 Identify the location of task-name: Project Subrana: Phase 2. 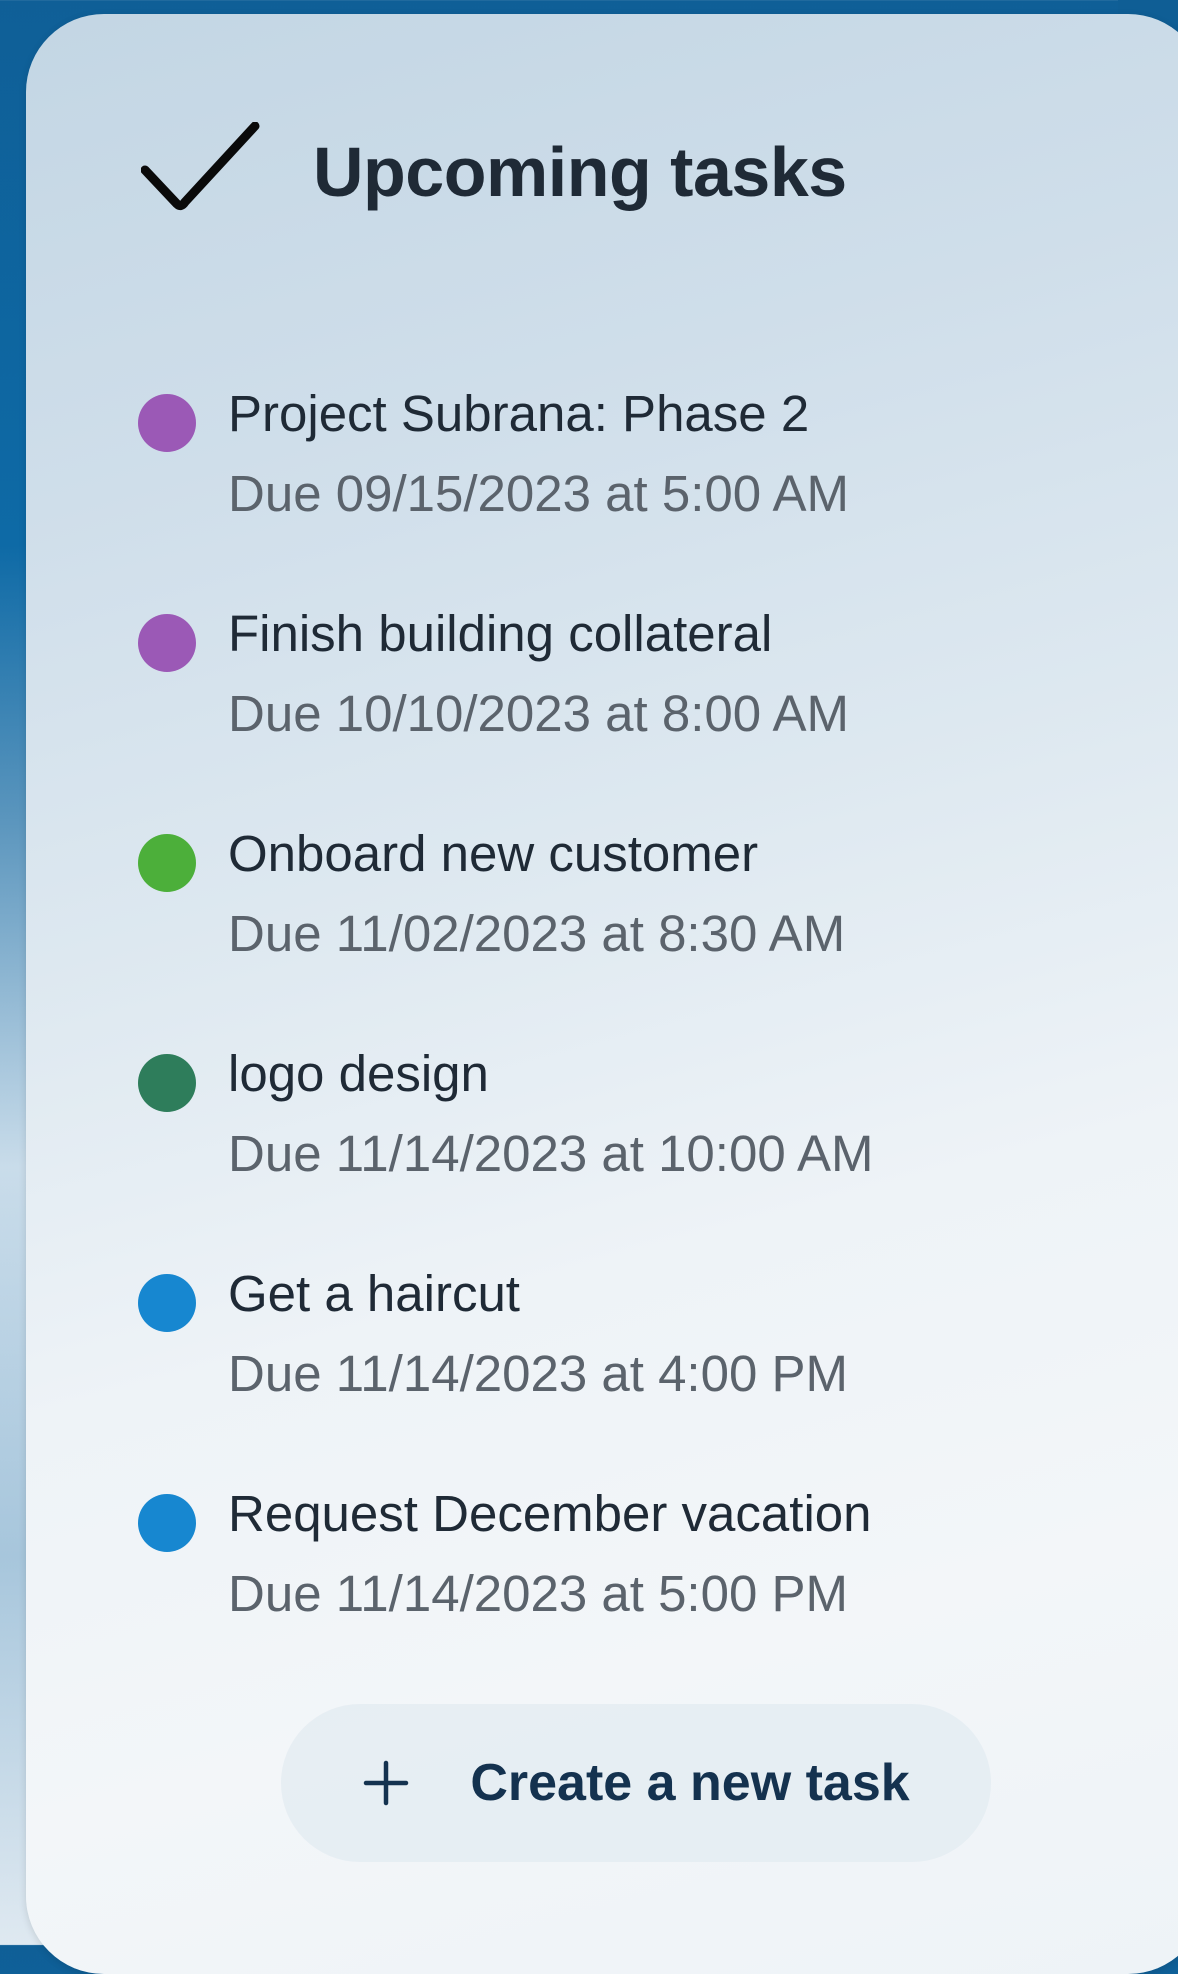
(519, 413).